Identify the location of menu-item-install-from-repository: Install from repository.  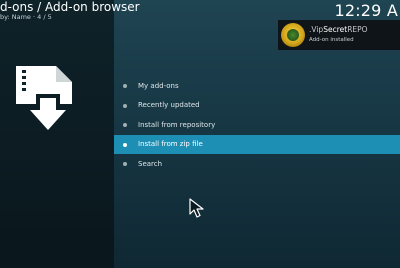
(257, 125).